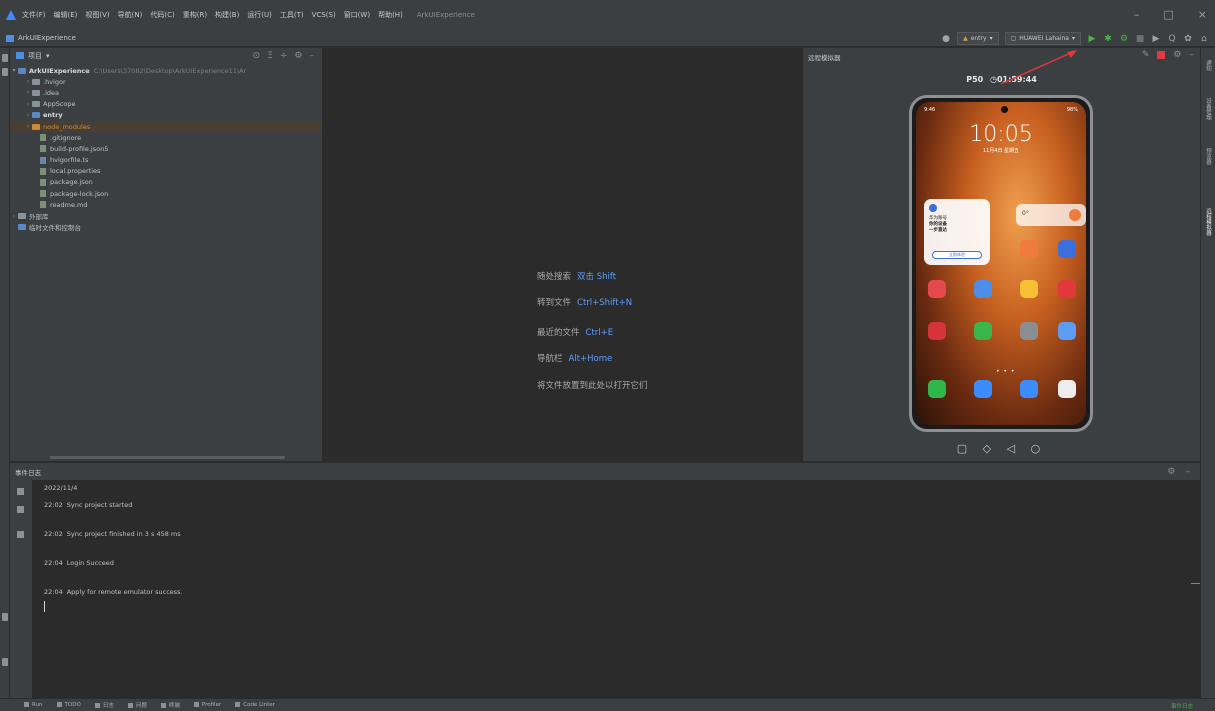  Describe the element at coordinates (1029, 331) in the screenshot. I see `settings-app-icon` at that location.